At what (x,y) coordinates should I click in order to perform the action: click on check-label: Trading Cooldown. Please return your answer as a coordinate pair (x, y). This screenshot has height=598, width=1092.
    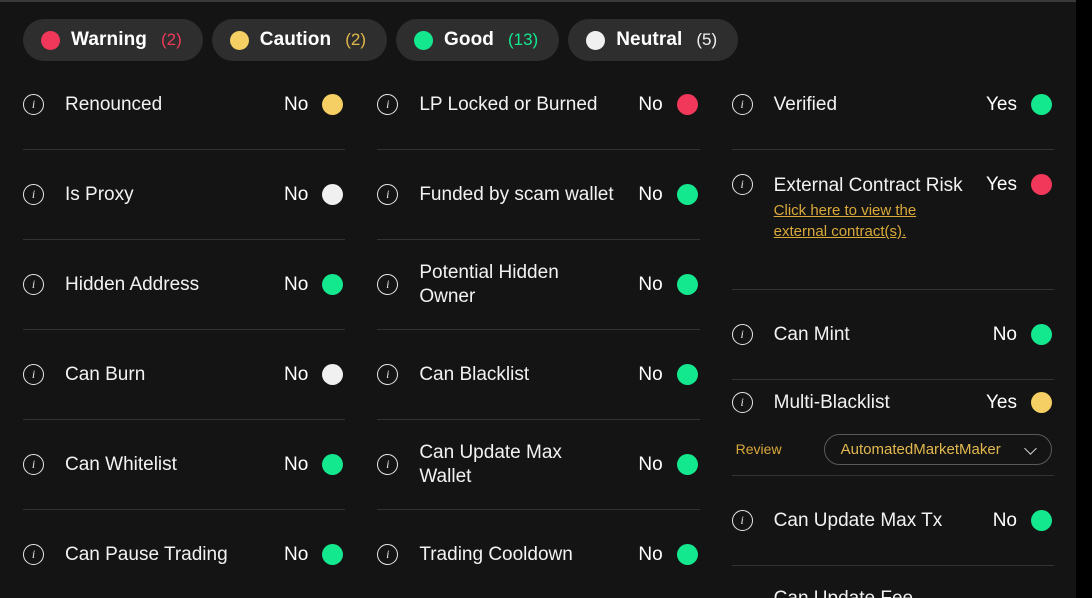
    Looking at the image, I should click on (523, 555).